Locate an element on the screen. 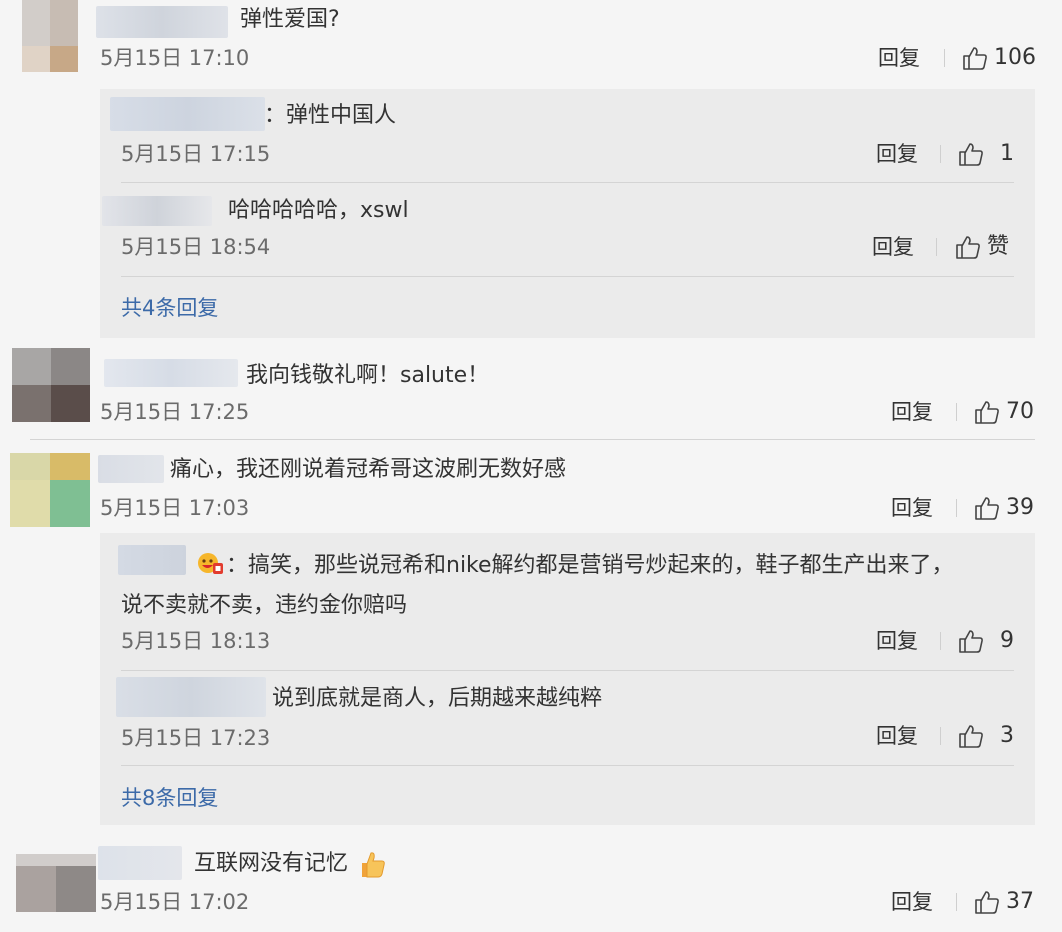  like-button: 106 is located at coordinates (999, 58).